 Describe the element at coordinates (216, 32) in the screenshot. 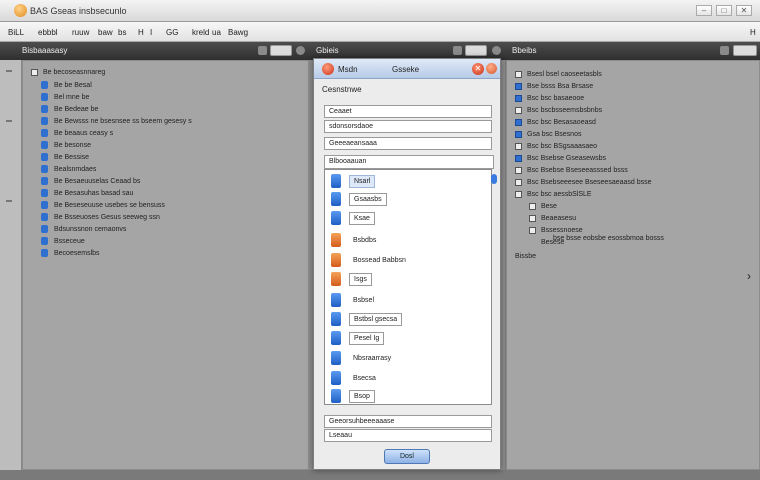

I see `menu-item: ua` at that location.